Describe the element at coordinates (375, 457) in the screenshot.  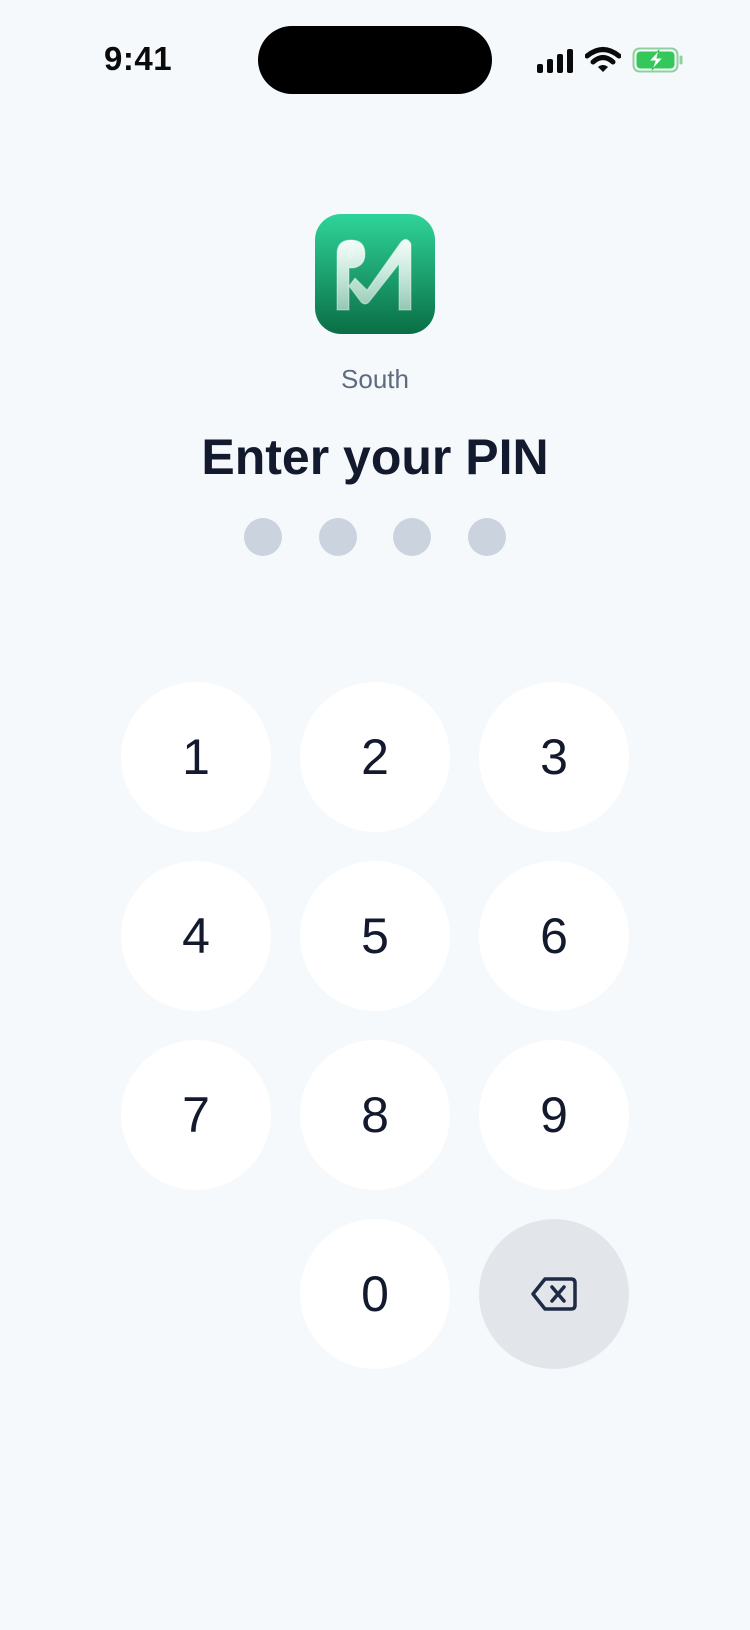
I see `page-title: Enter your PIN` at that location.